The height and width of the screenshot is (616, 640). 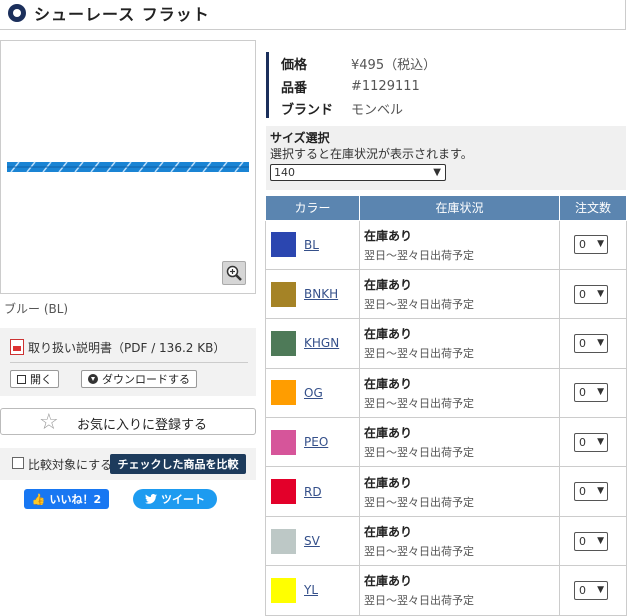 I want to click on facebook-like-button: 👍 いいね！2, so click(x=66, y=499).